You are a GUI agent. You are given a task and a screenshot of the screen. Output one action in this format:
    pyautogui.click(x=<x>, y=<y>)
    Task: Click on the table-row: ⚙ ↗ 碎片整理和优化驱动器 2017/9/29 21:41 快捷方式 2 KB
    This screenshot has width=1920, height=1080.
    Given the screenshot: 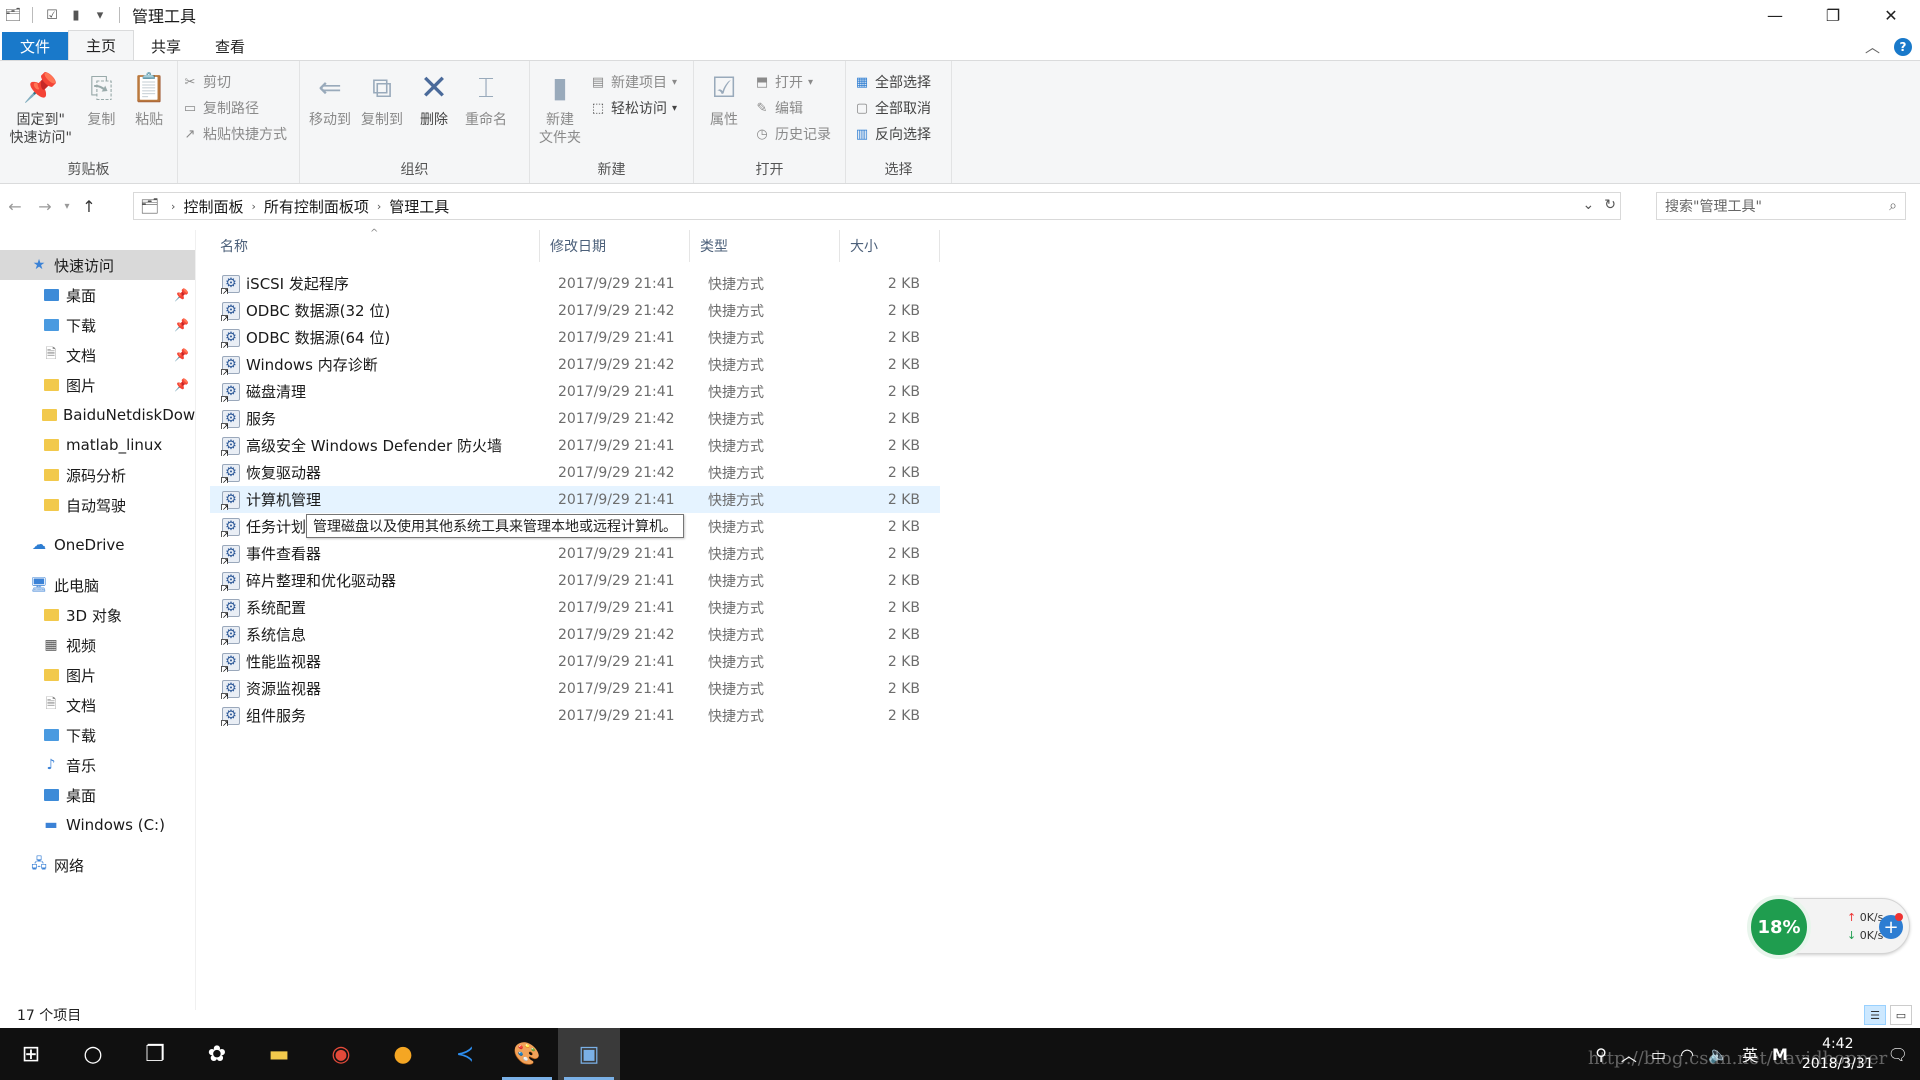 What is the action you would take?
    pyautogui.click(x=575, y=580)
    